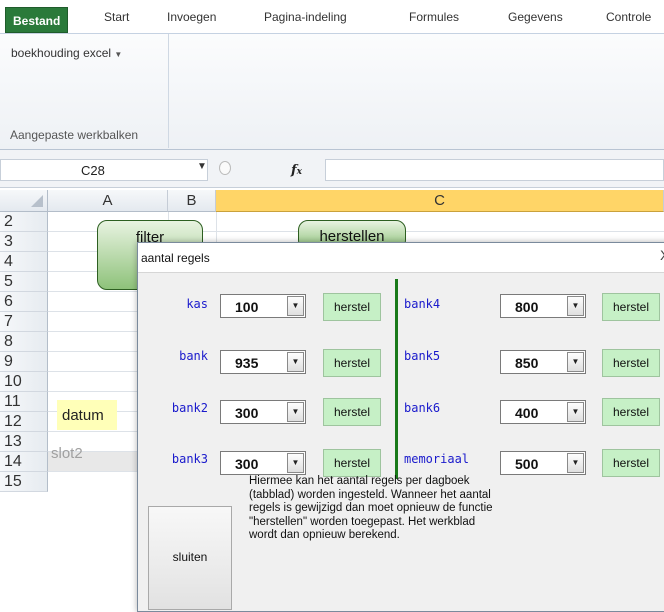  I want to click on label-memoriaal: memoriaal, so click(437, 459).